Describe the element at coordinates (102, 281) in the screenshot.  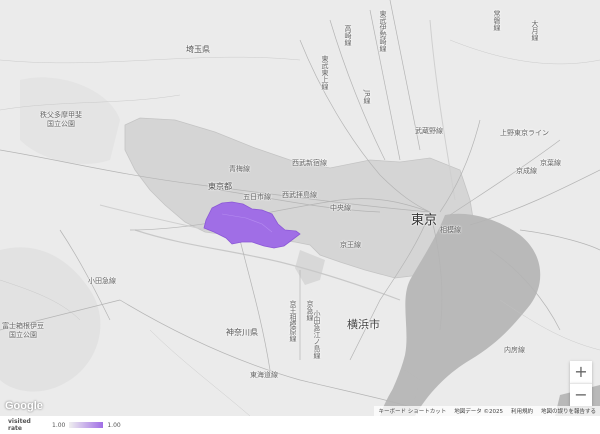
I see `label-odakyu-line: 小田急線` at that location.